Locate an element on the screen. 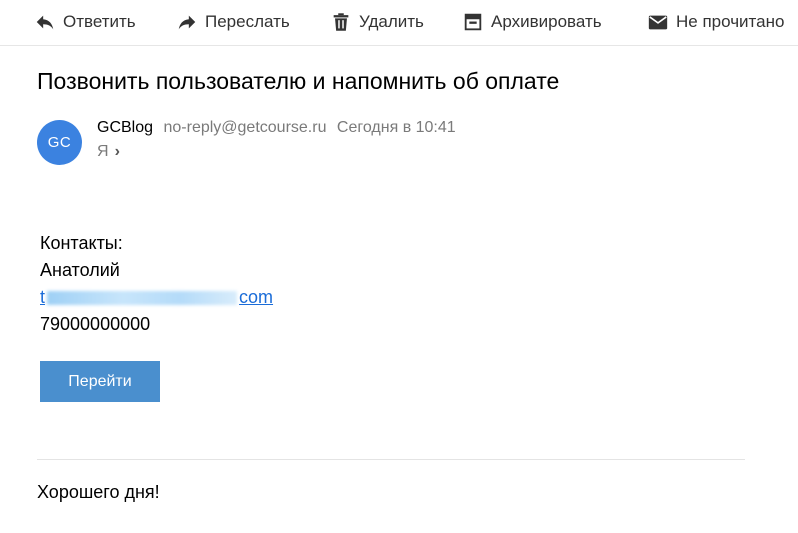  sender-name: GCBlog is located at coordinates (125, 127).